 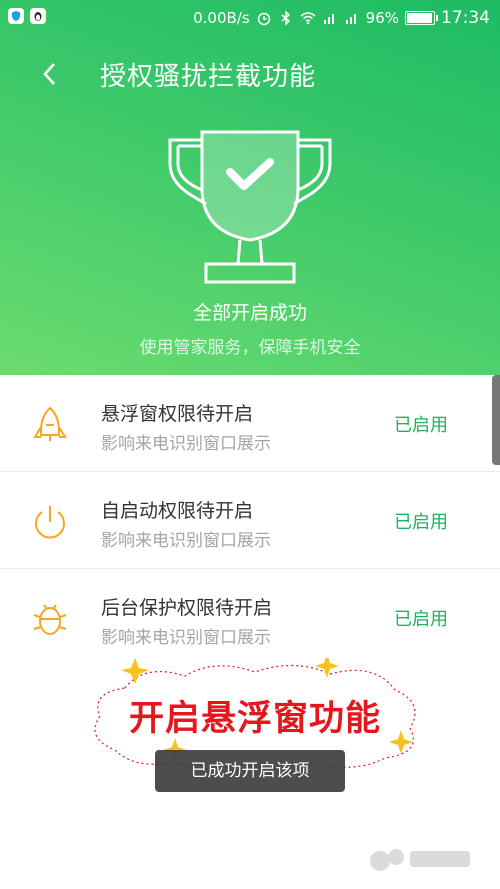 I want to click on power-icon, so click(x=50, y=522).